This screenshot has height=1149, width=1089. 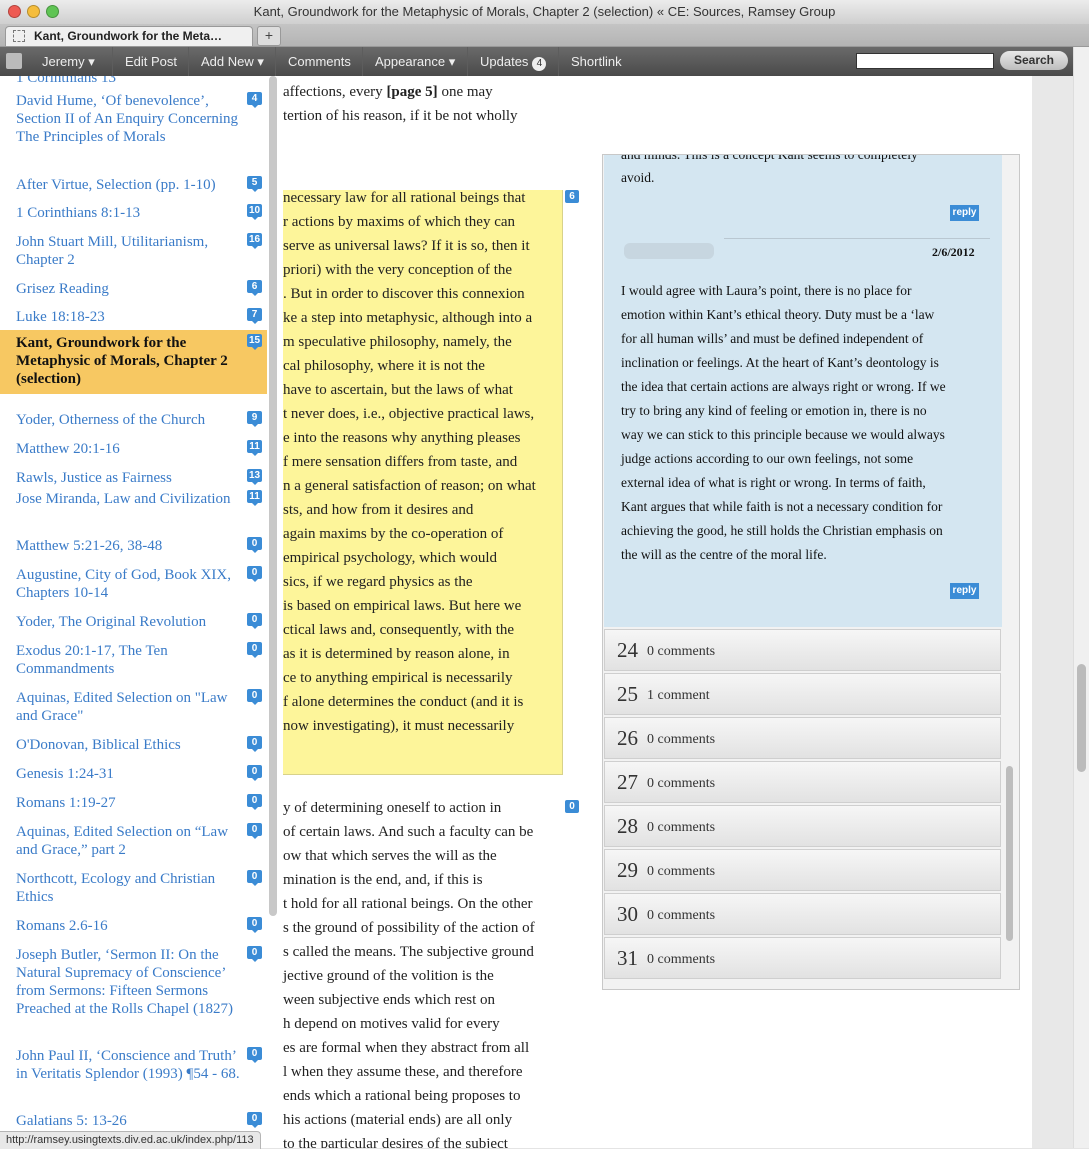 I want to click on sidebar-scrollbar, so click(x=273, y=496).